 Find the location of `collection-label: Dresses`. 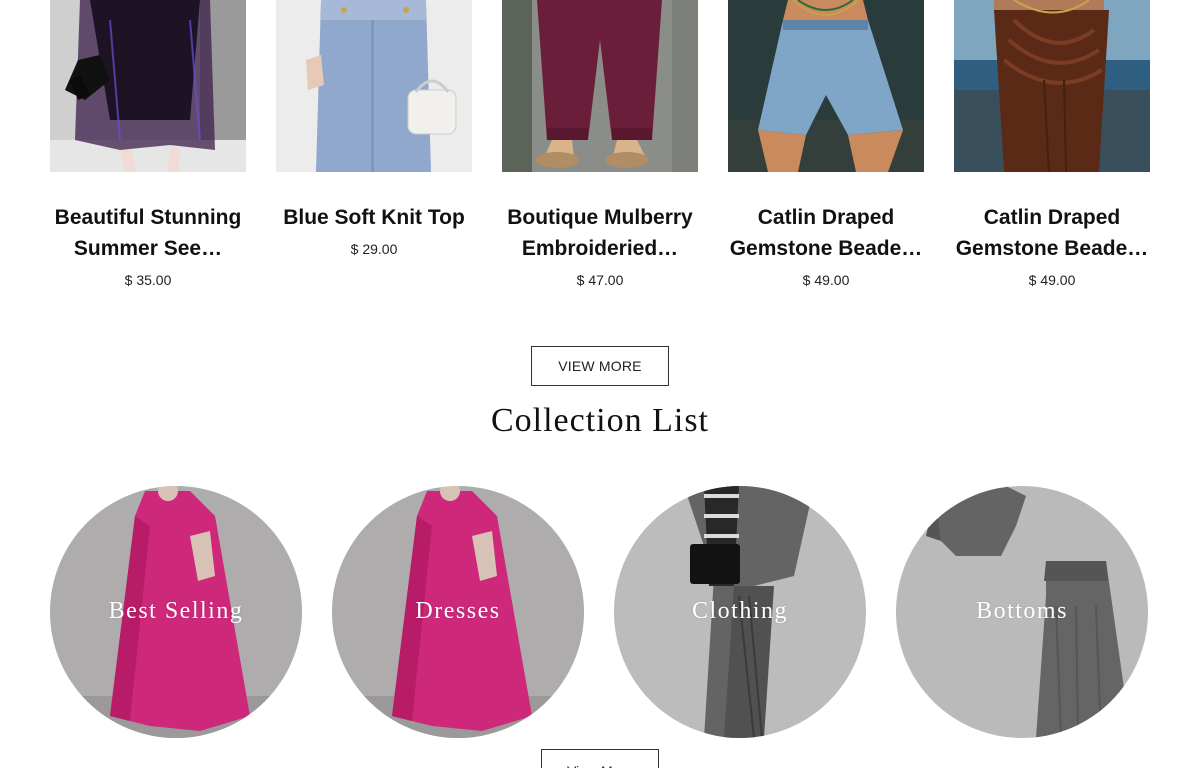

collection-label: Dresses is located at coordinates (458, 611).